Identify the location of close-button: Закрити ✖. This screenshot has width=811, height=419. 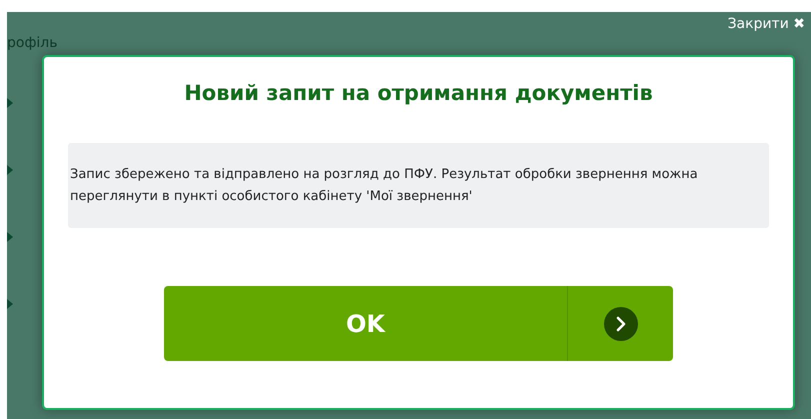
(766, 24).